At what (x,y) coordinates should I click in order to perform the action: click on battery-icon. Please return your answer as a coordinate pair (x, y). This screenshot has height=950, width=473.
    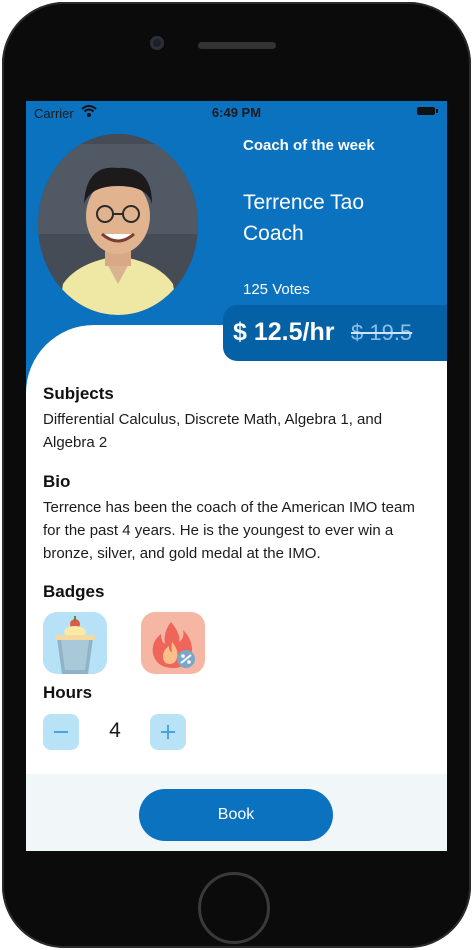
    Looking at the image, I should click on (427, 111).